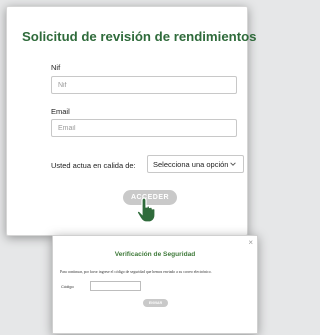 The image size is (320, 335). What do you see at coordinates (250, 242) in the screenshot?
I see `close-icon: ×` at bounding box center [250, 242].